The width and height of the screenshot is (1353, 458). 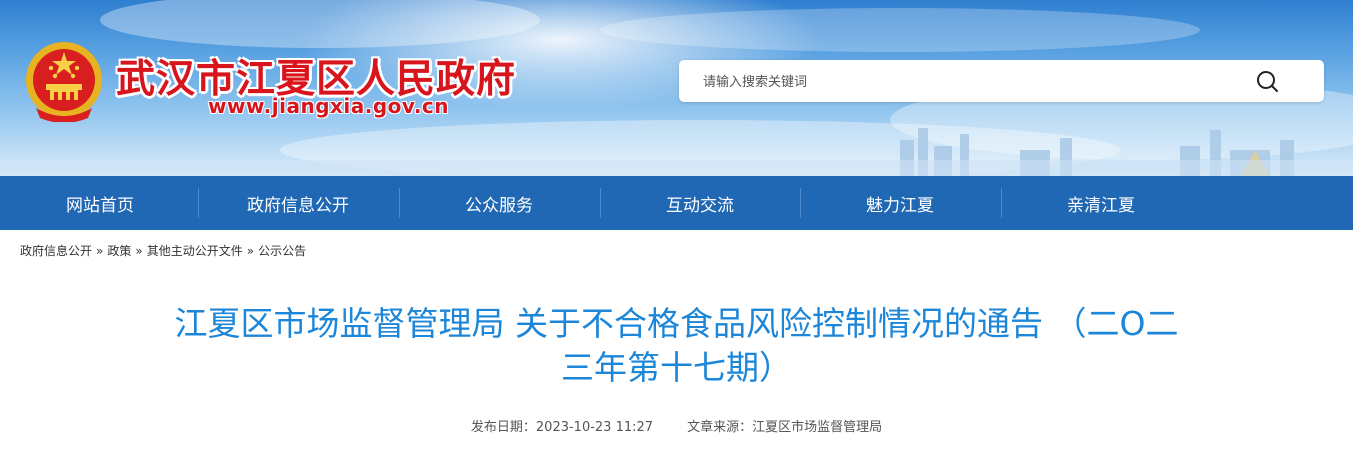 What do you see at coordinates (328, 106) in the screenshot?
I see `site-url: www.jiangxia.gov.cn` at bounding box center [328, 106].